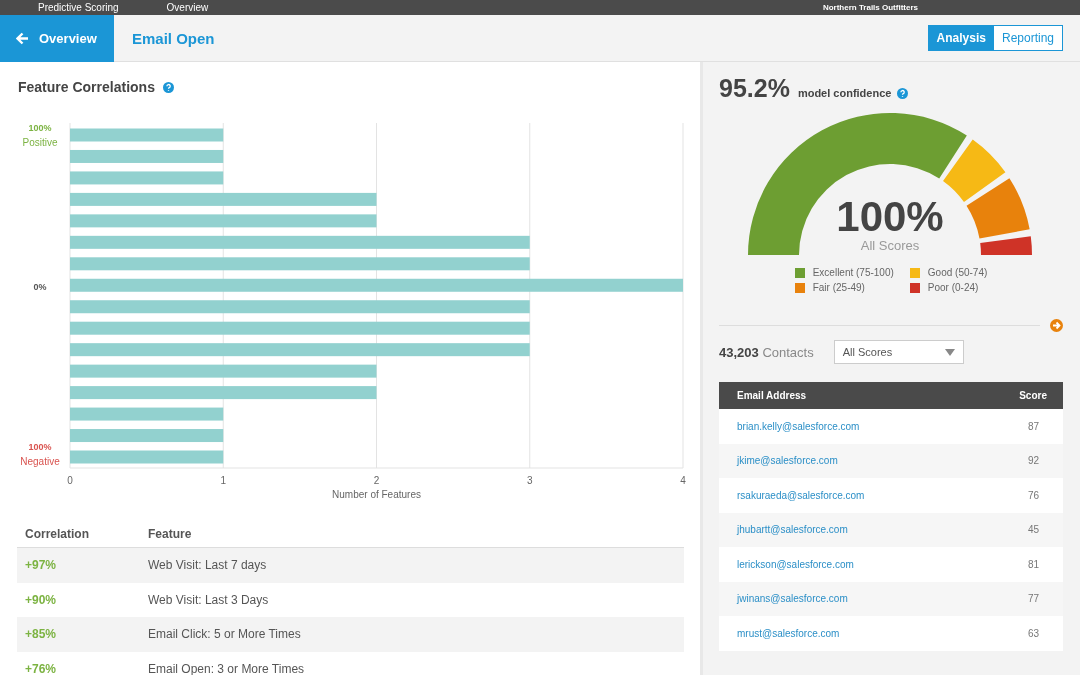 Image resolution: width=1080 pixels, height=675 pixels. What do you see at coordinates (412, 534) in the screenshot?
I see `column-header: Feature` at bounding box center [412, 534].